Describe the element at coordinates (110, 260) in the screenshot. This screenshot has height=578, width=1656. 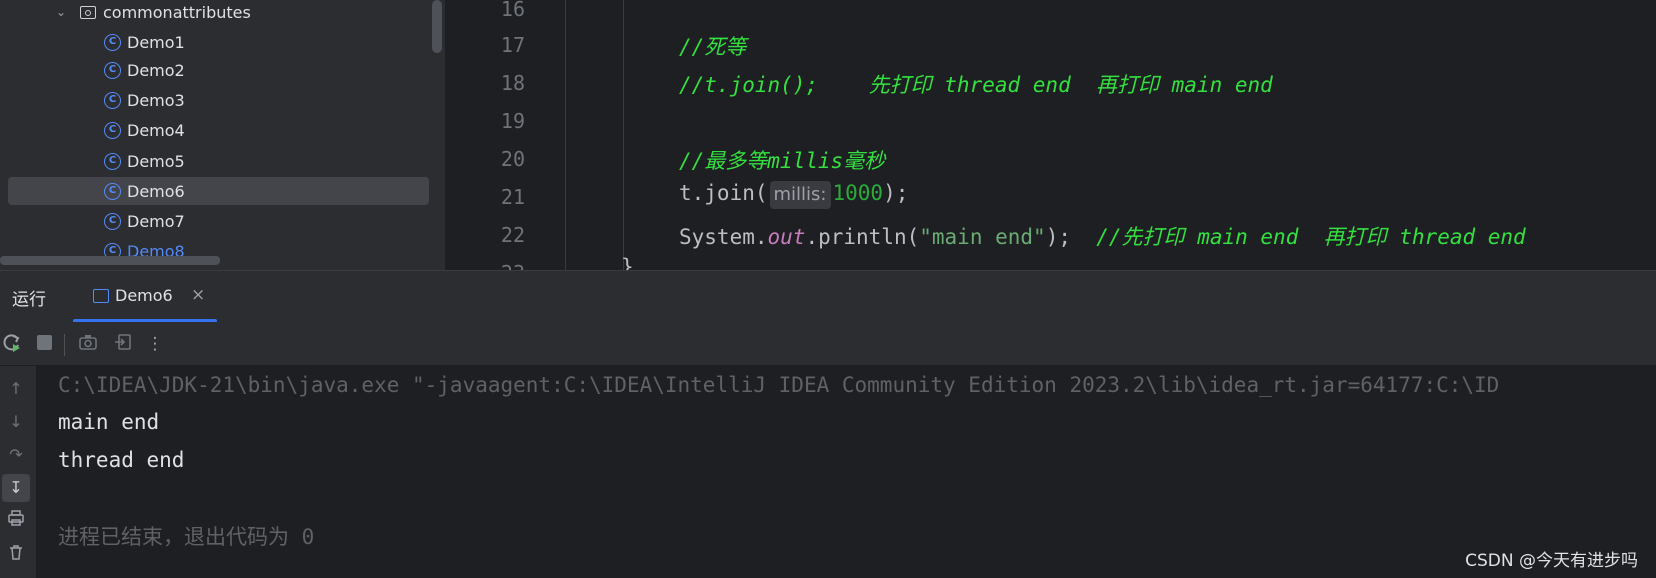
I see `tree-horizontal-scrollbar` at that location.